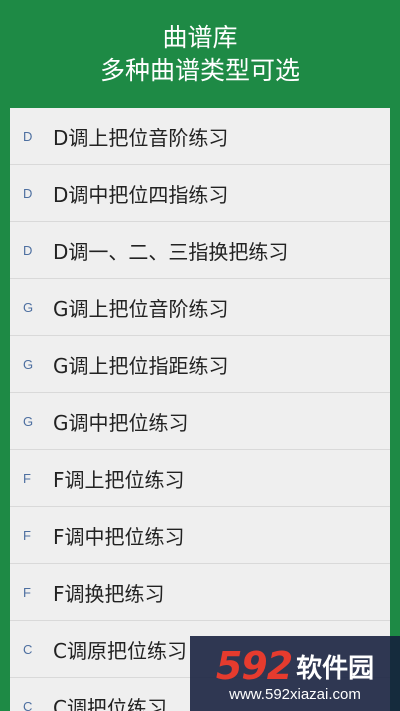  What do you see at coordinates (141, 194) in the screenshot?
I see `item-title: D调中把位四指练习` at bounding box center [141, 194].